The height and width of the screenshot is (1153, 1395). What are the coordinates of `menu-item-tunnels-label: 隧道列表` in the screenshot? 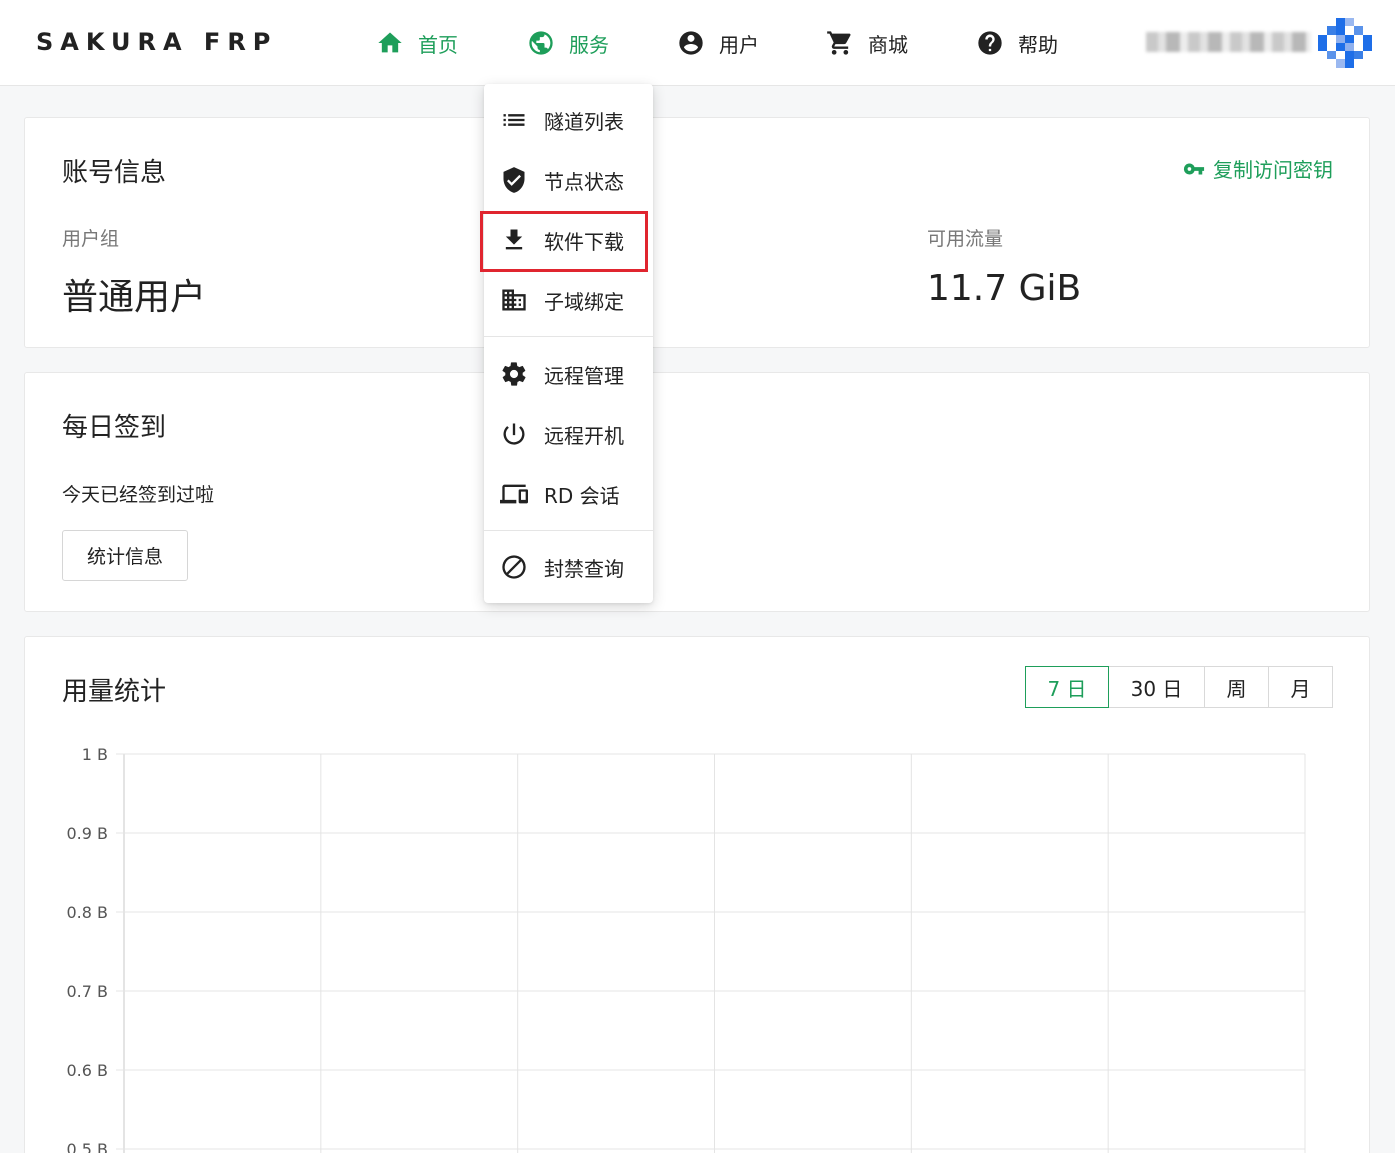 It's located at (584, 121).